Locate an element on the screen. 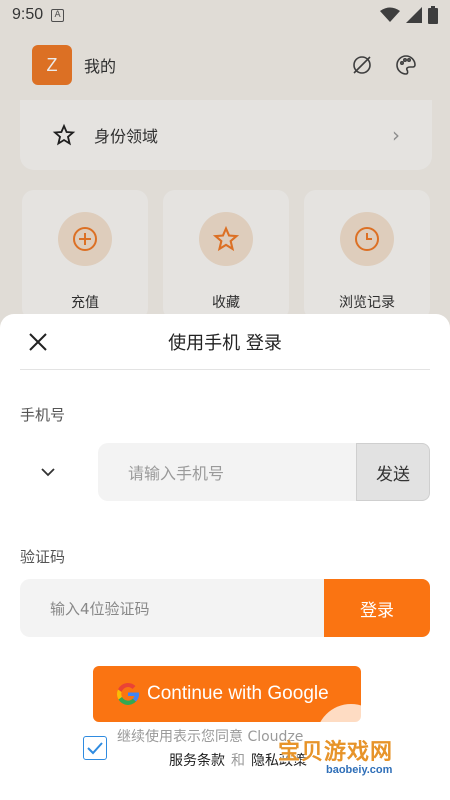 This screenshot has height=800, width=450. send-code-button: 发送 is located at coordinates (393, 472).